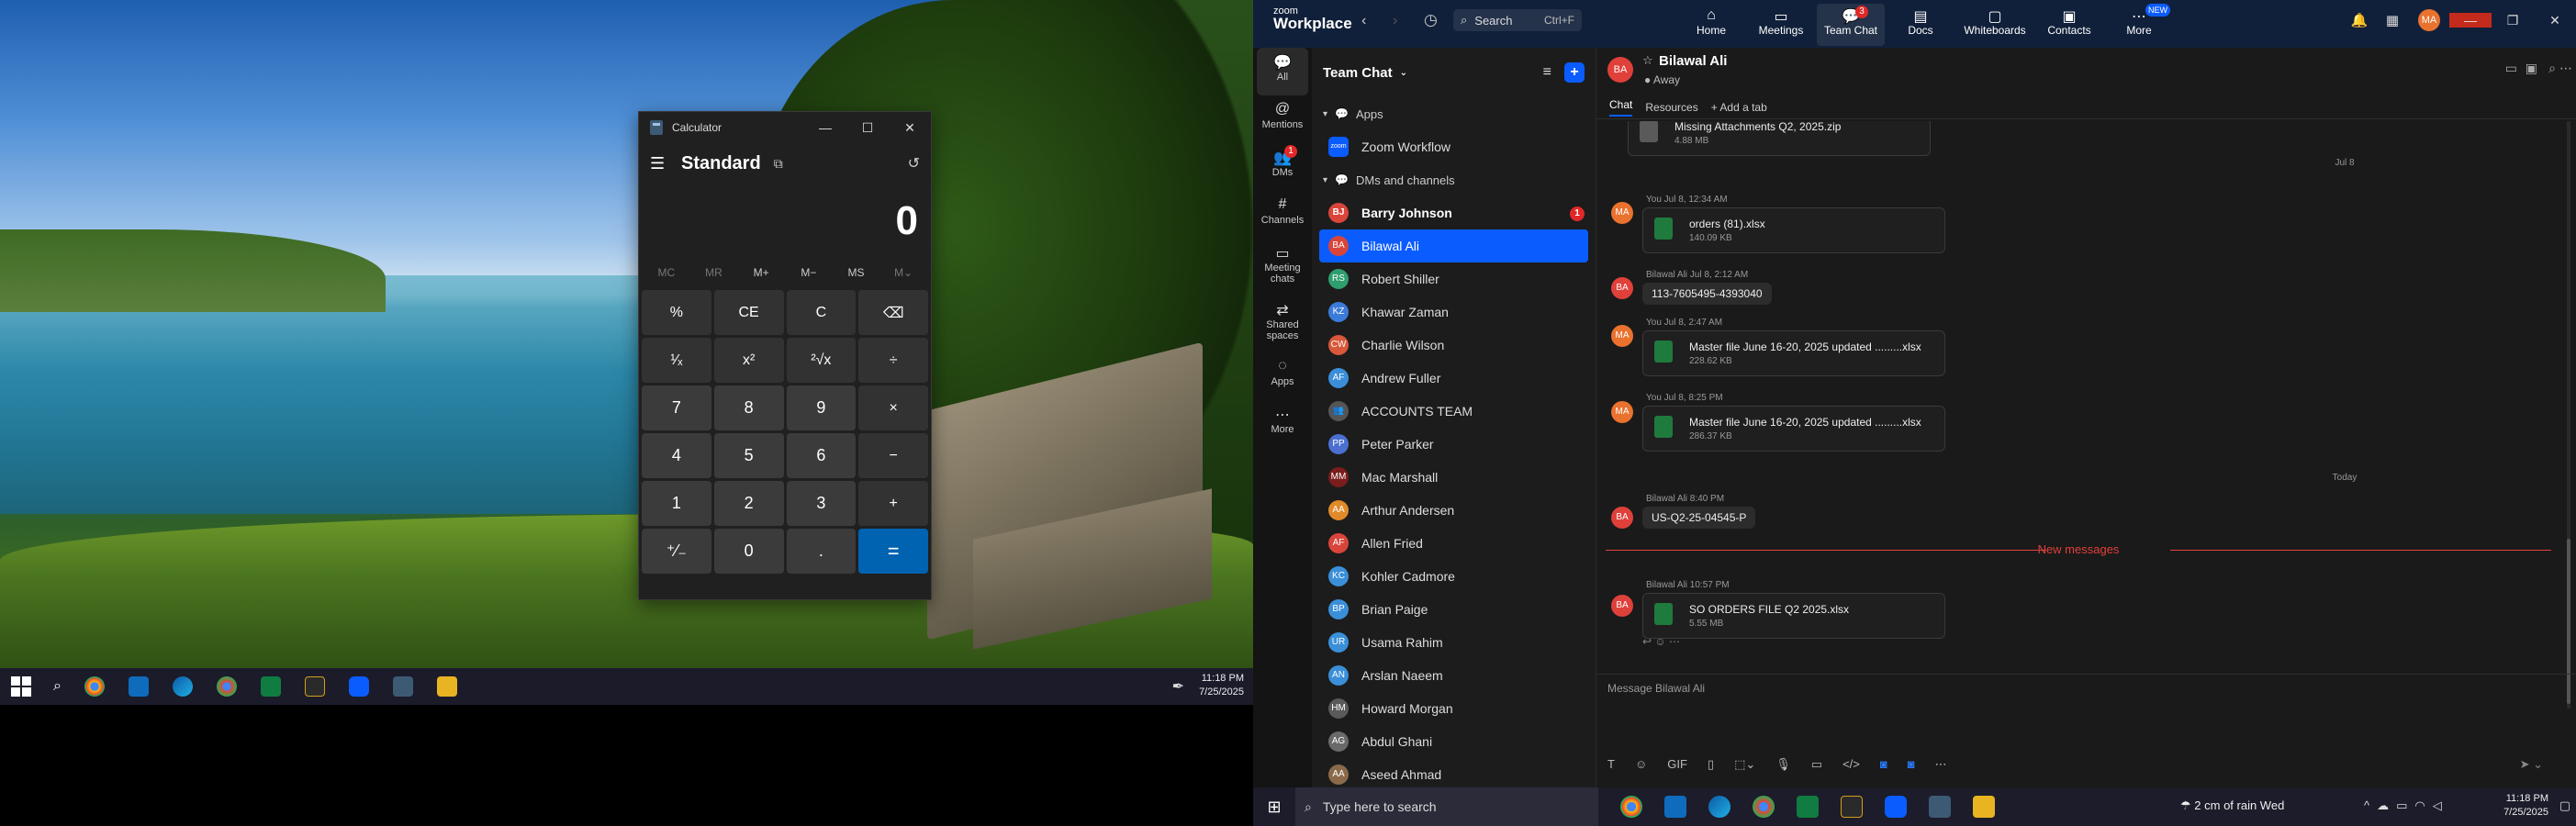 Image resolution: width=2576 pixels, height=826 pixels. I want to click on tab-contacts: ▣ Contacts, so click(2069, 25).